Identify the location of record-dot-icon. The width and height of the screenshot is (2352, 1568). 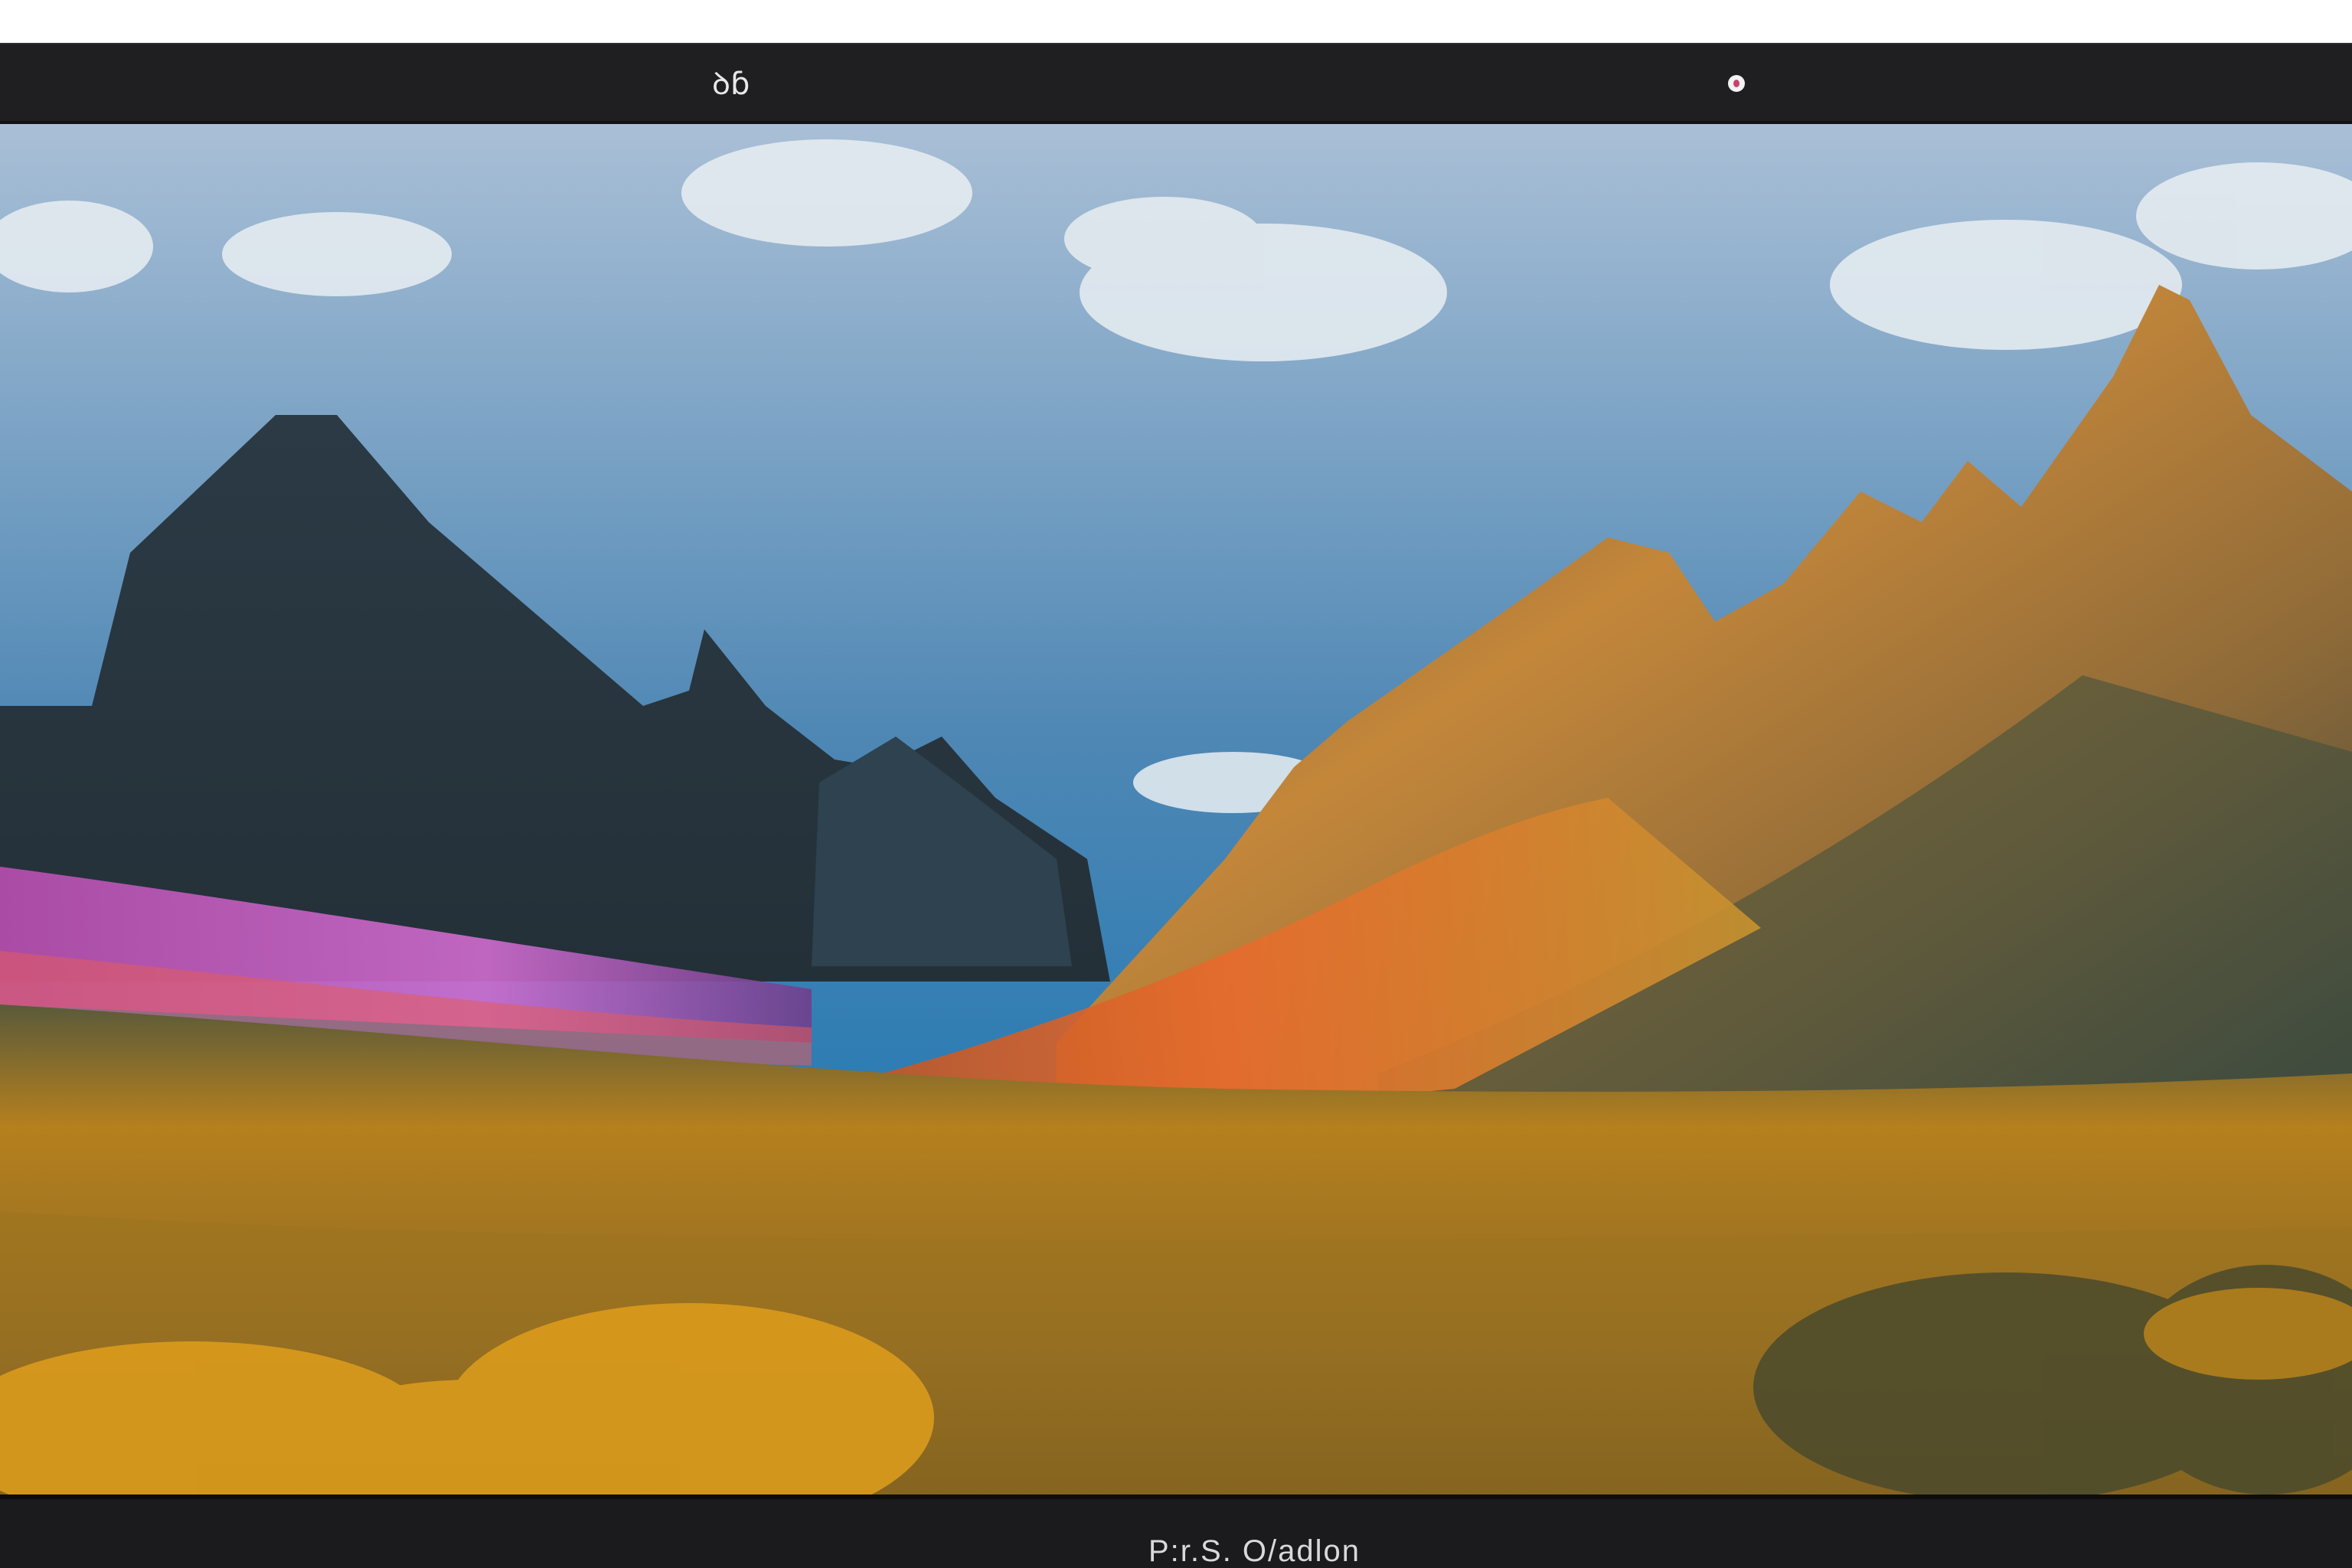
(1736, 83).